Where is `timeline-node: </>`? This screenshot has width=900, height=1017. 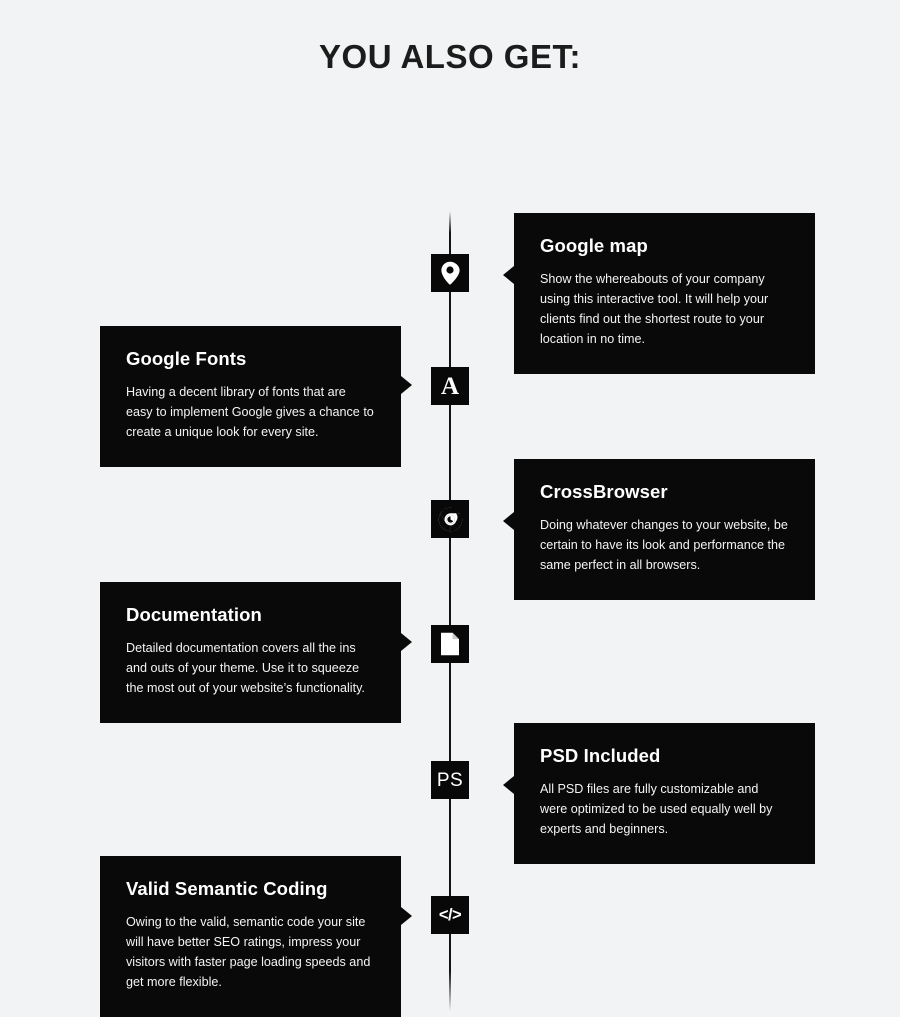
timeline-node: </> is located at coordinates (450, 915).